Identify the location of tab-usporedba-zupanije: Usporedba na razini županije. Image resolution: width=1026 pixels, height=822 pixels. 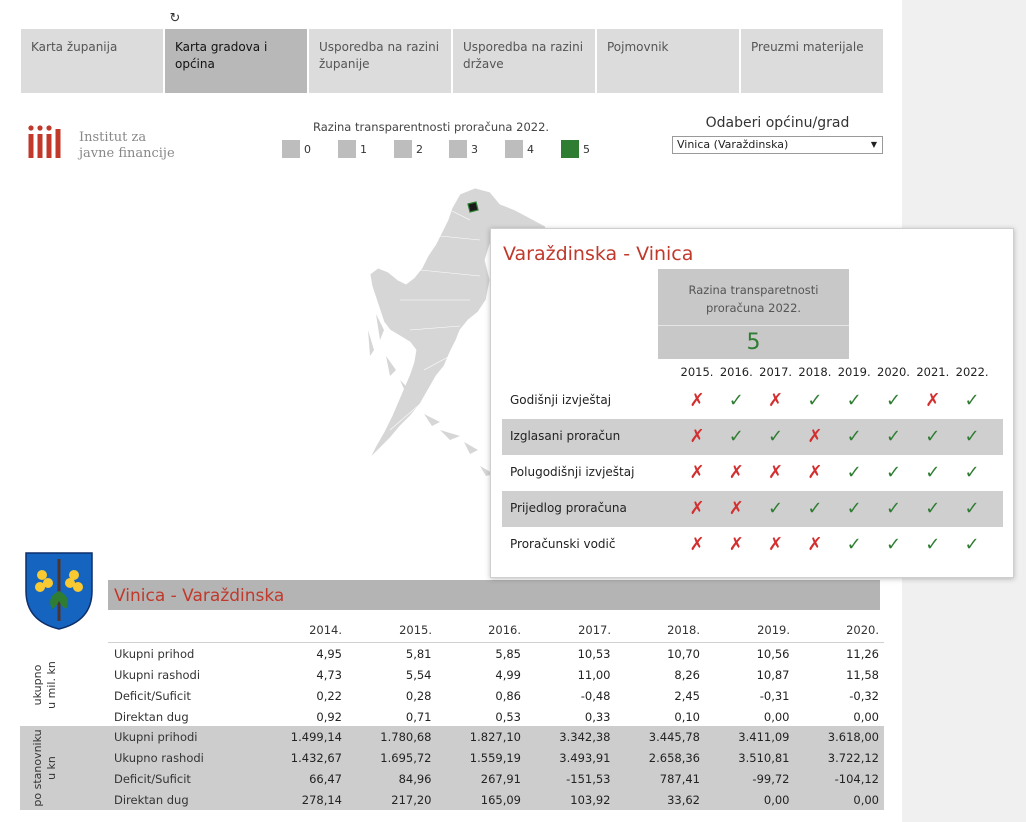
(380, 61).